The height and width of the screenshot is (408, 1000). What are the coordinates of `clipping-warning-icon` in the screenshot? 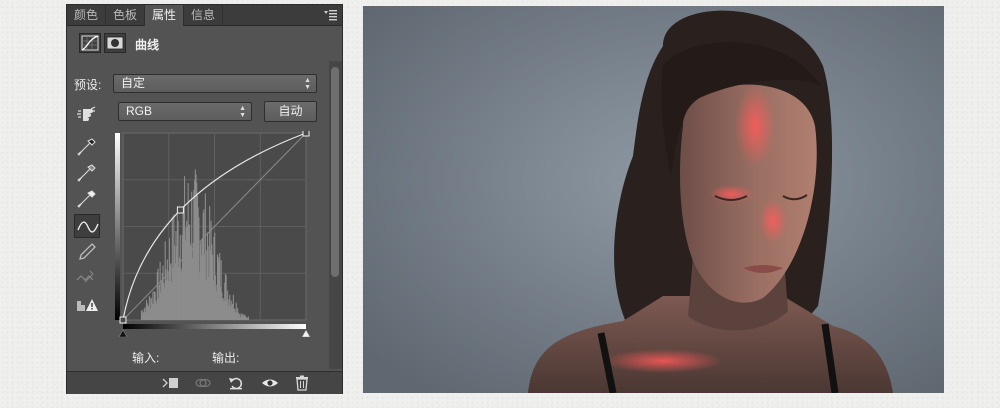 It's located at (87, 305).